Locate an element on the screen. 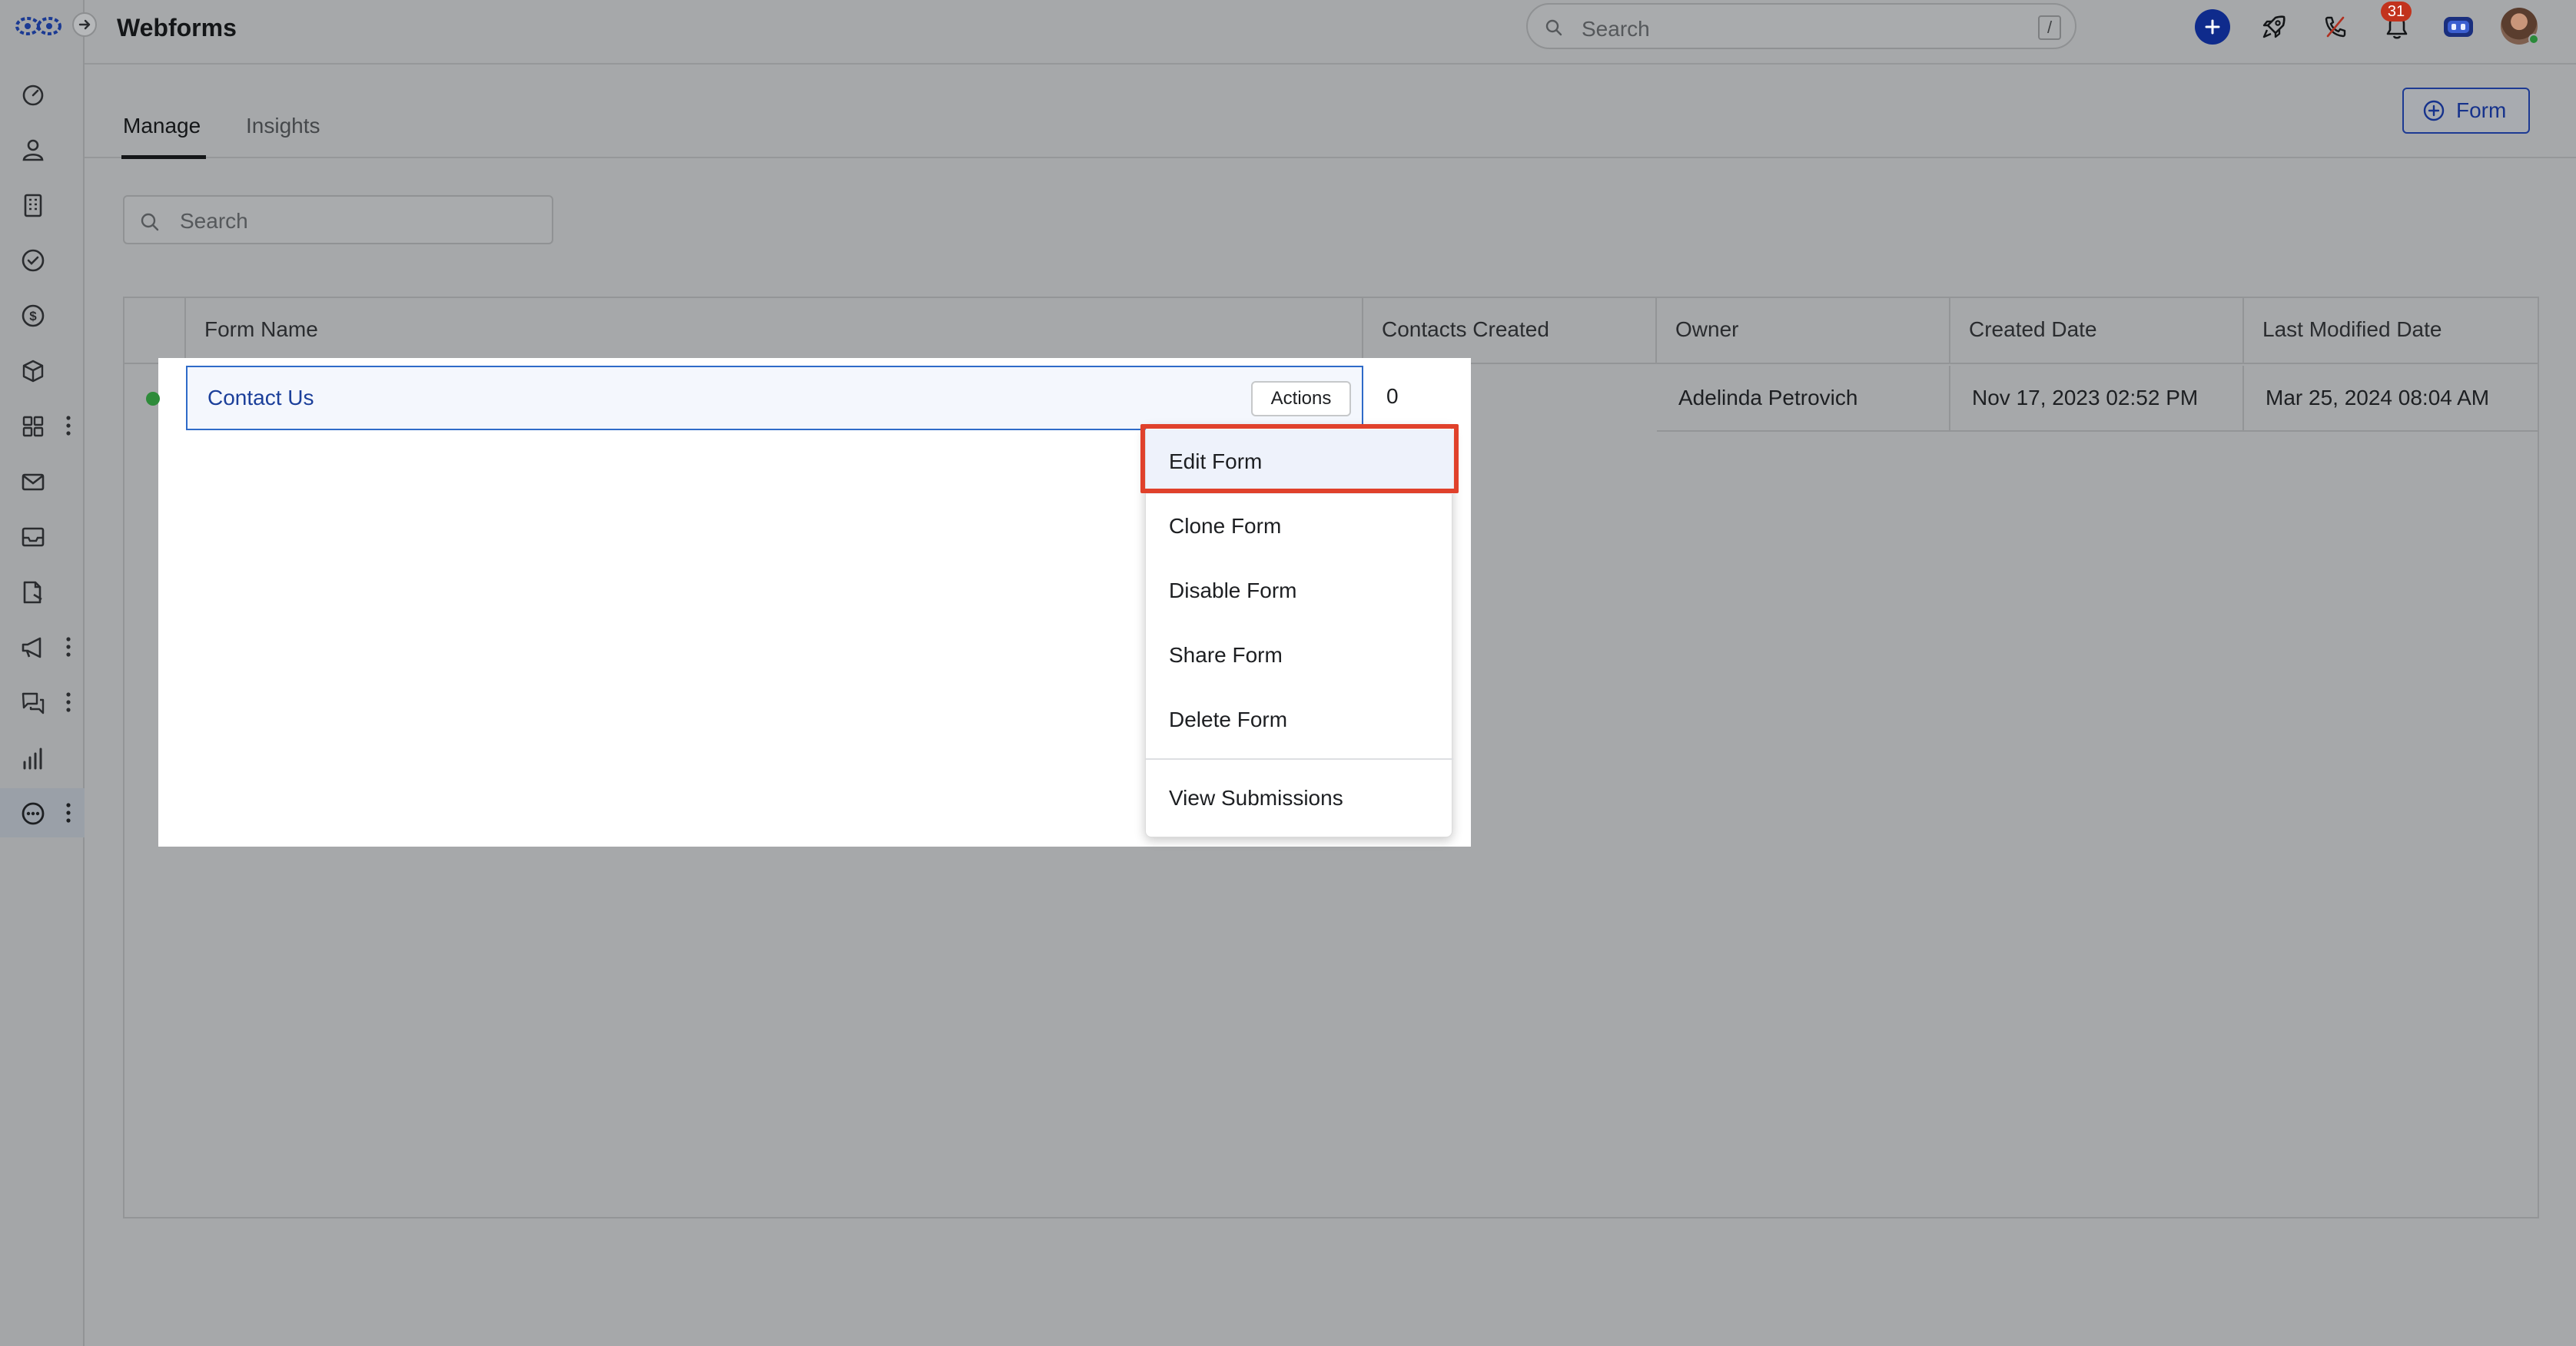 This screenshot has height=1346, width=2576. sidebar-item-companies is located at coordinates (42, 204).